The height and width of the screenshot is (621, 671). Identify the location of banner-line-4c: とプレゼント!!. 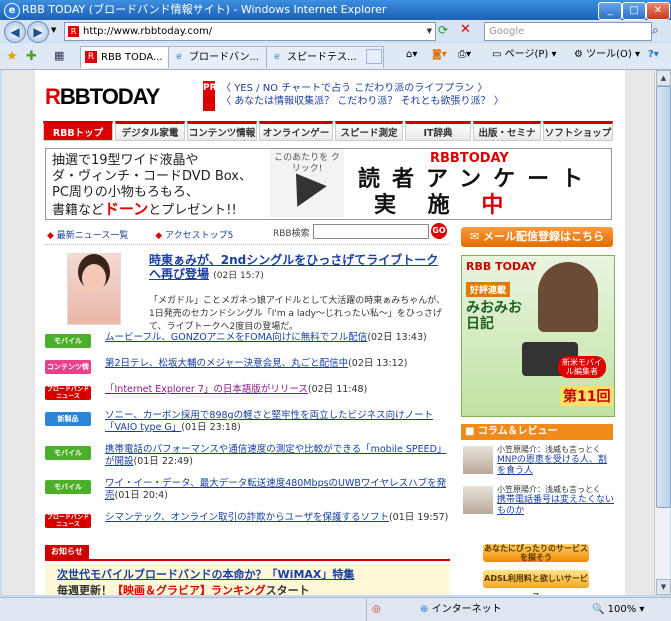
(192, 210).